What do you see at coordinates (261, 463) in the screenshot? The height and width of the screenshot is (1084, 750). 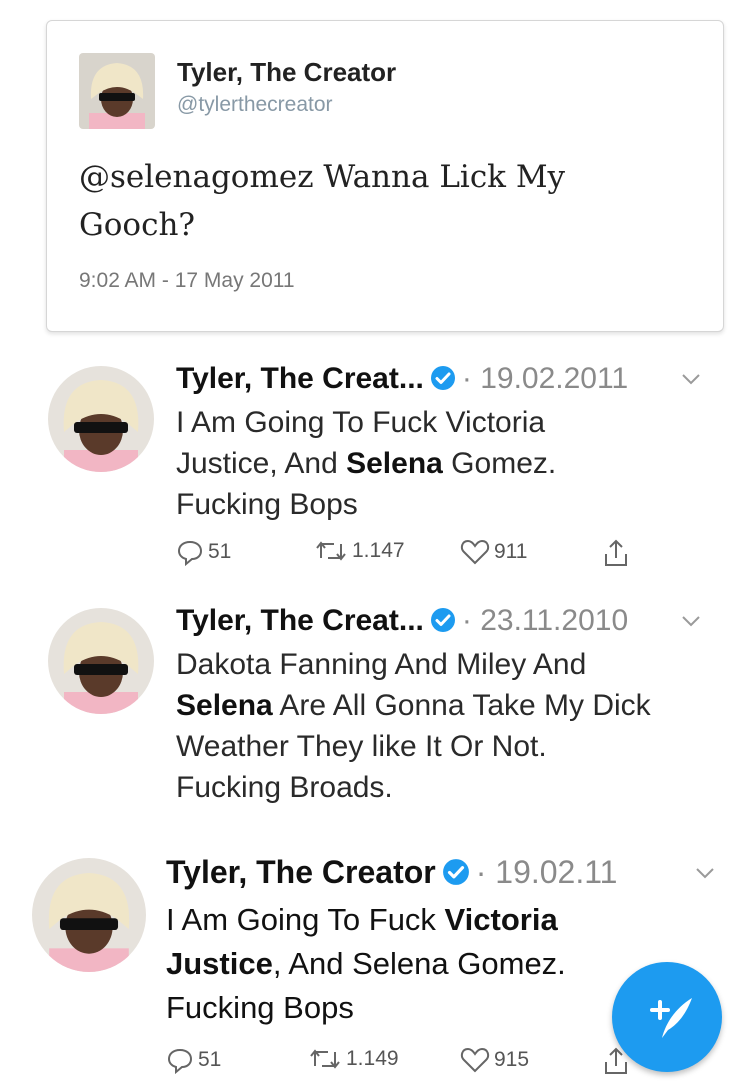 I see `text-segment: Justice, And` at bounding box center [261, 463].